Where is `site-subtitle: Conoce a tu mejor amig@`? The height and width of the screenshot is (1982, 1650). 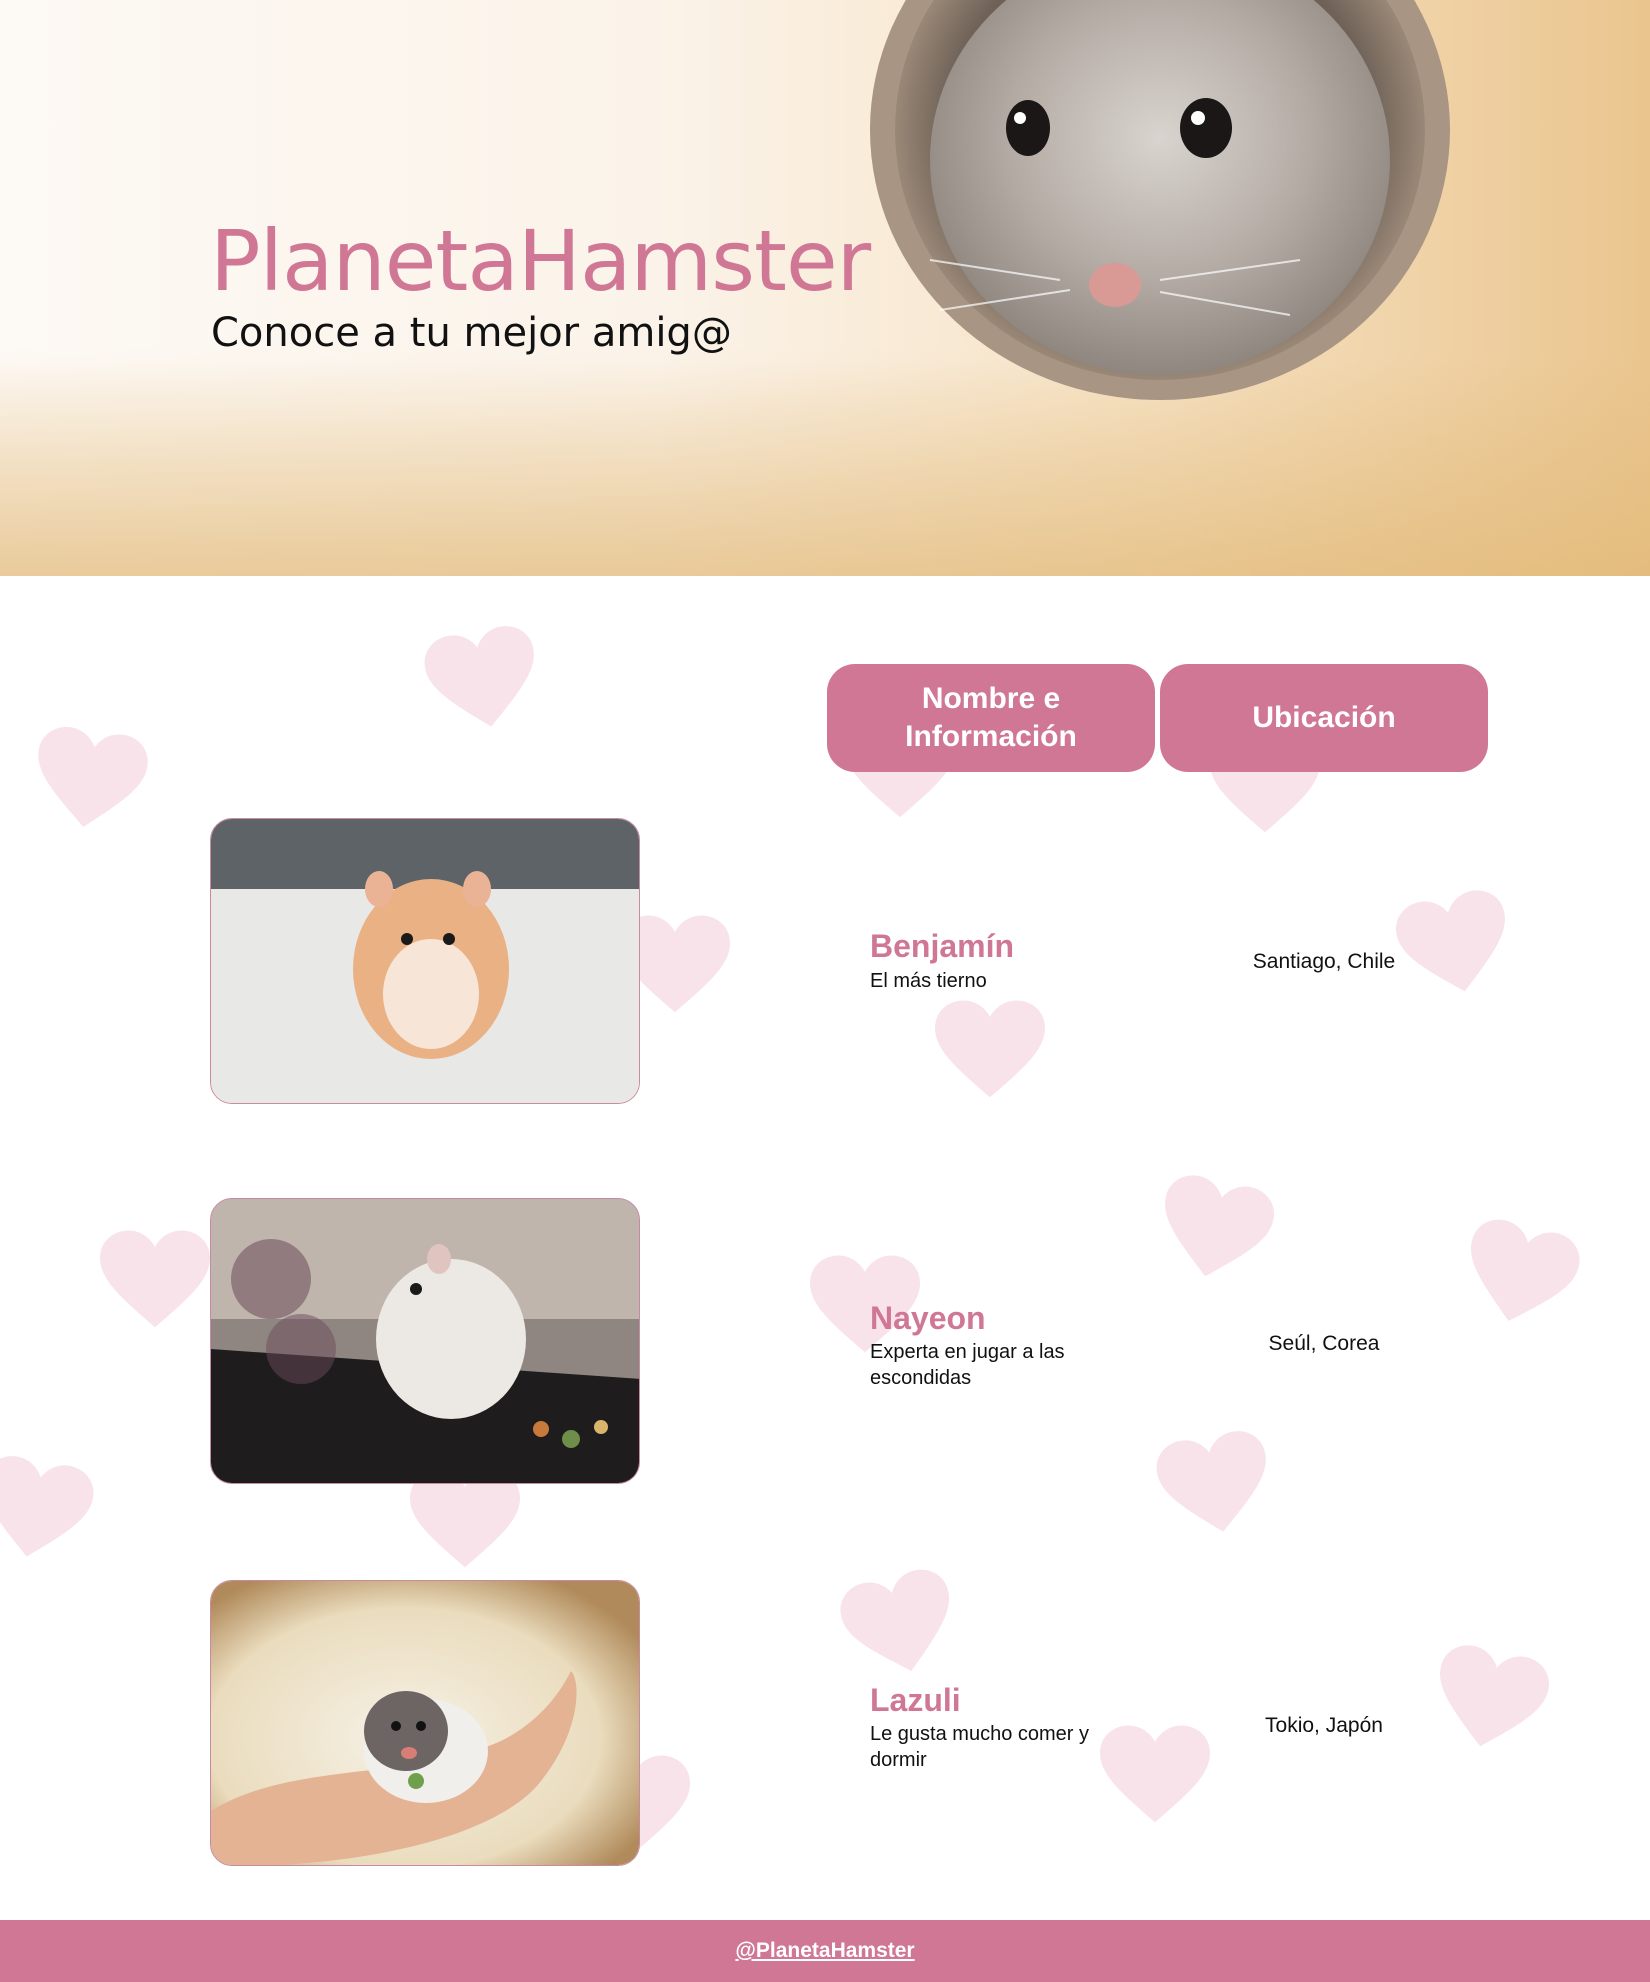
site-subtitle: Conoce a tu mejor amig@ is located at coordinates (471, 333).